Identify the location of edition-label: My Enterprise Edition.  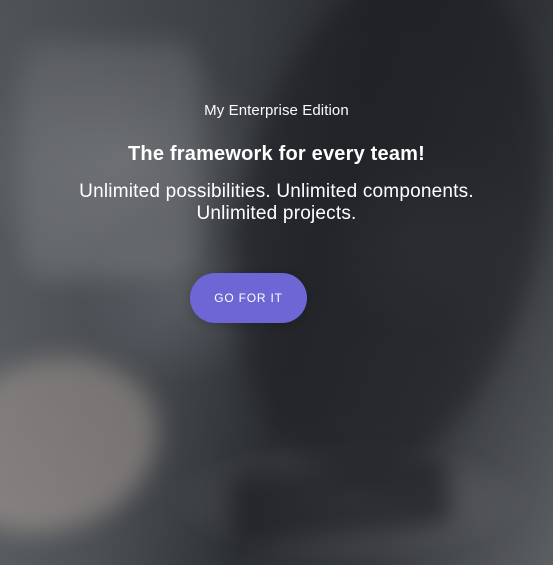
(276, 110).